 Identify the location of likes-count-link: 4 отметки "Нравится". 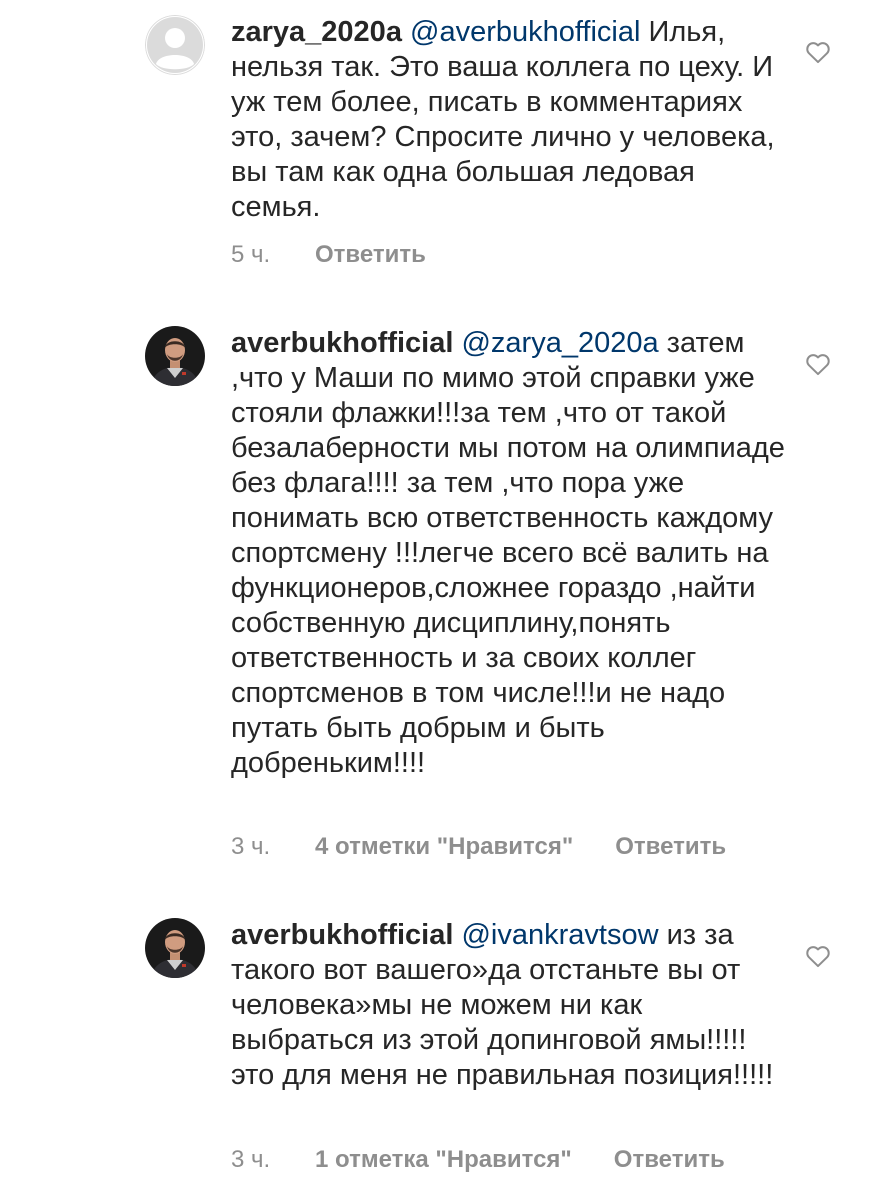
(444, 847).